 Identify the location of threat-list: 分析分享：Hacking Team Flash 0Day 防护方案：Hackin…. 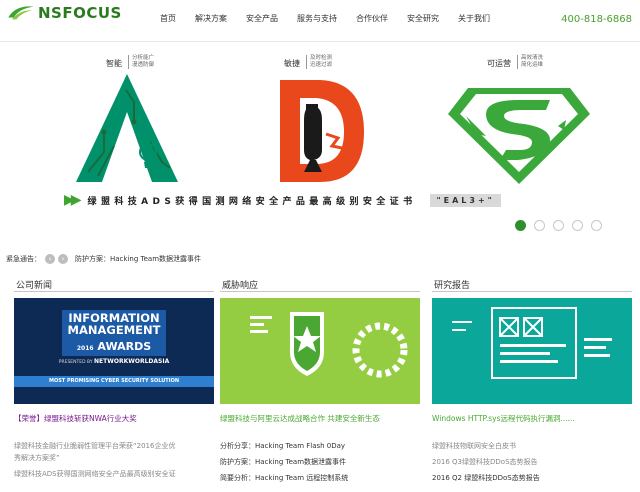
(322, 462).